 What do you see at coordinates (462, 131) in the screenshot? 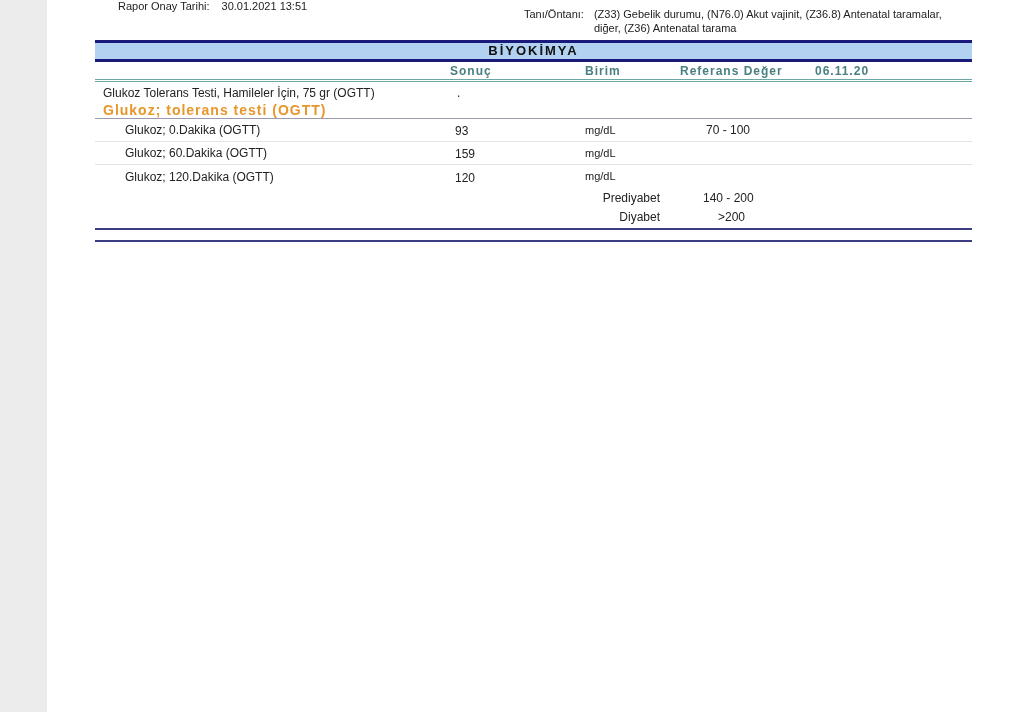
I see `test-result: 93` at bounding box center [462, 131].